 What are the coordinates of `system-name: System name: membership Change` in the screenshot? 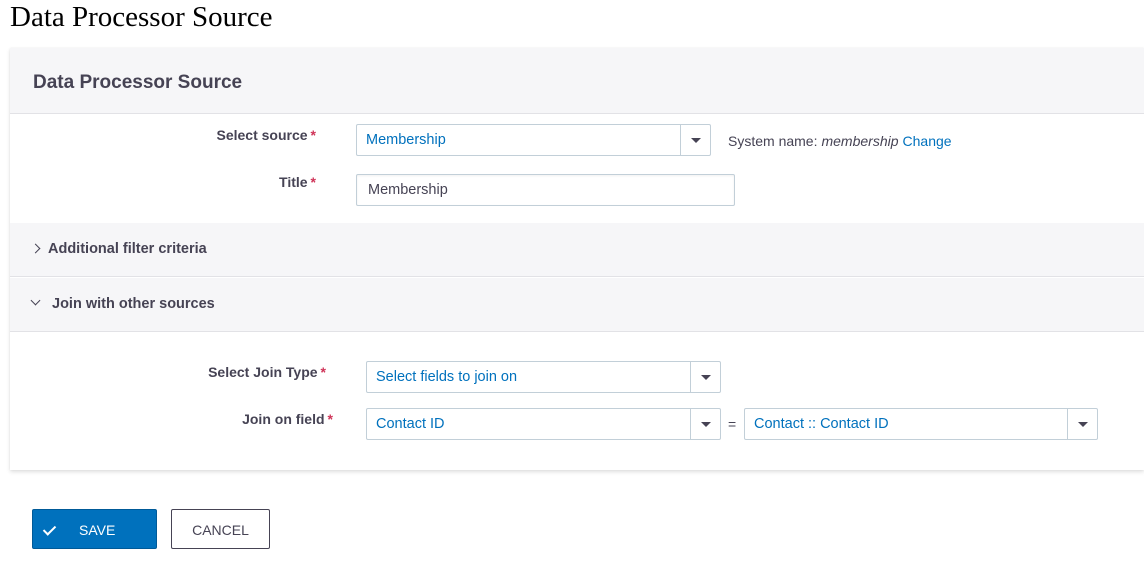 It's located at (840, 141).